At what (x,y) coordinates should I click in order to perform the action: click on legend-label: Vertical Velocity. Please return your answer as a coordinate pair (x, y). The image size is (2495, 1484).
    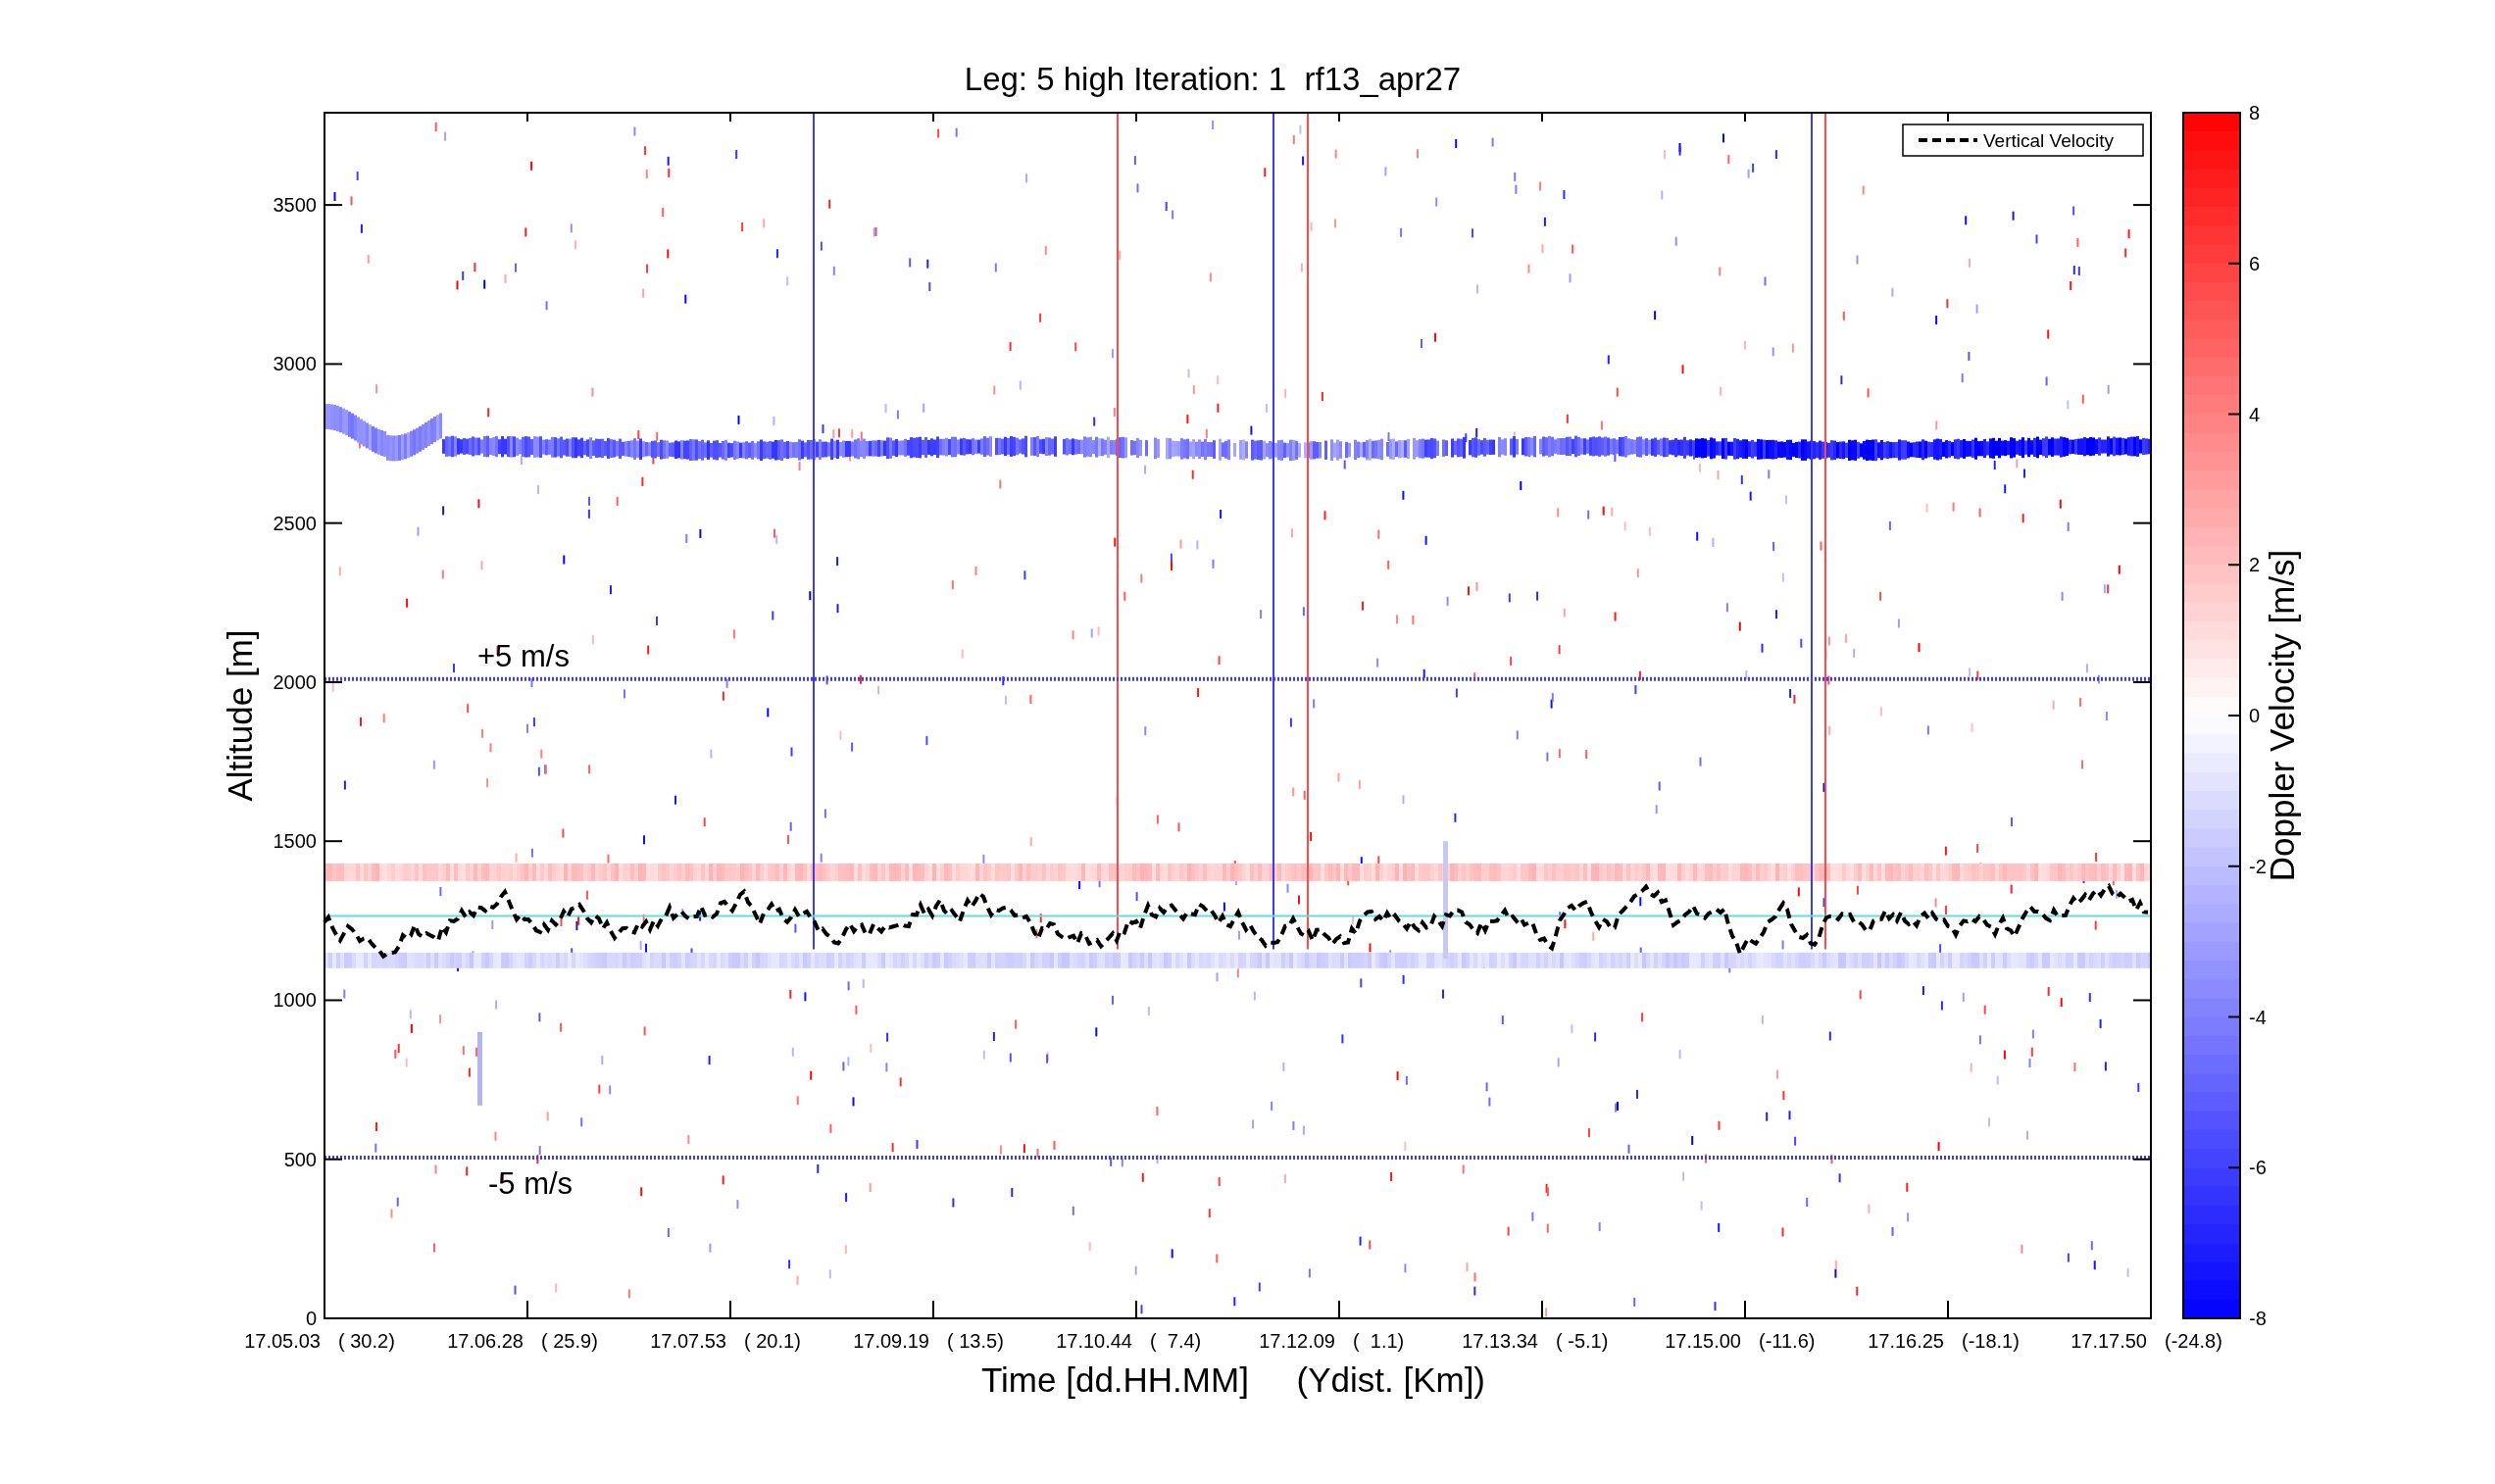
    Looking at the image, I should click on (2049, 141).